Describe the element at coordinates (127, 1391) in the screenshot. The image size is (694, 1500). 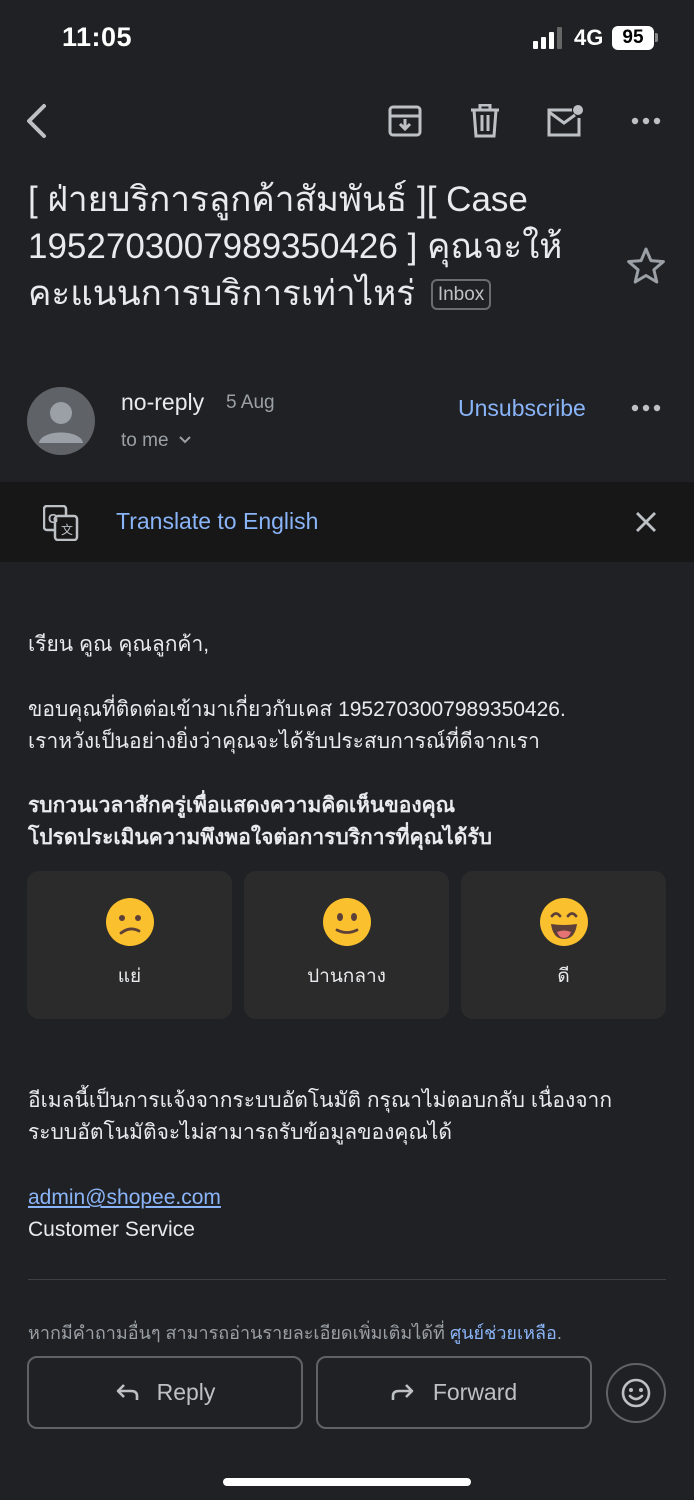
I see `reply-icon` at that location.